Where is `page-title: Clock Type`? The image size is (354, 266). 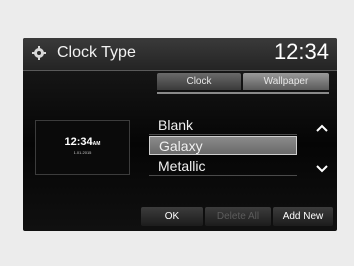 page-title: Clock Type is located at coordinates (96, 52).